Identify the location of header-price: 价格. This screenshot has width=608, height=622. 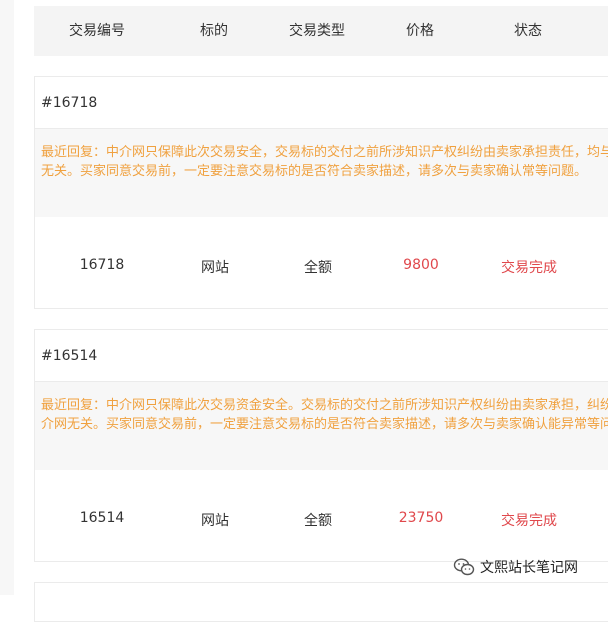
(420, 31).